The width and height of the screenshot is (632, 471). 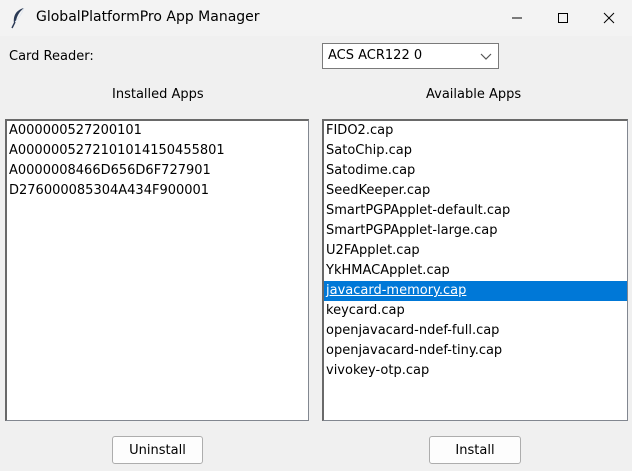 What do you see at coordinates (475, 371) in the screenshot?
I see `available-app-item: vivokey-otp.cap` at bounding box center [475, 371].